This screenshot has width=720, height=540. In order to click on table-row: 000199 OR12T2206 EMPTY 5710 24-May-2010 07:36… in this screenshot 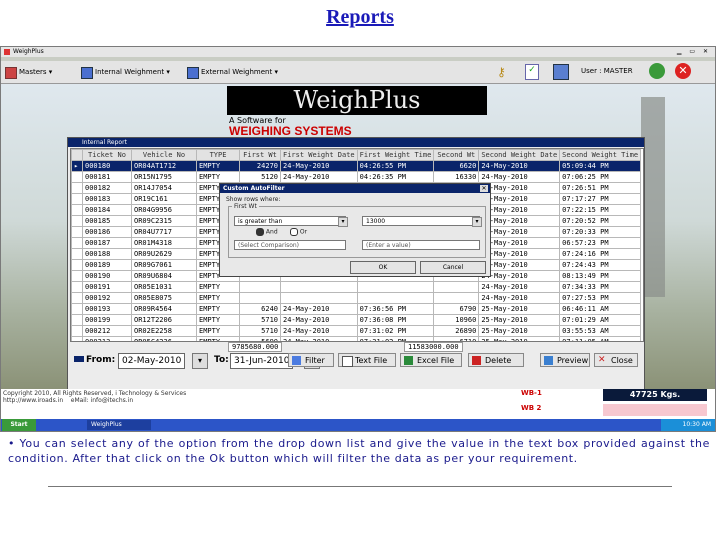, I will do `click(356, 320)`.